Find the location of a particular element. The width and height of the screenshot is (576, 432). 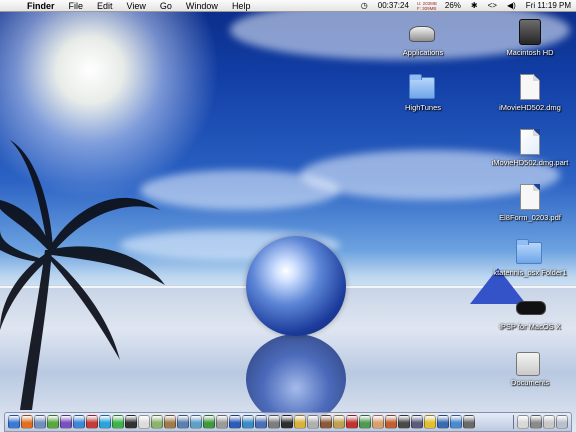

dashboard-icon is located at coordinates (443, 422).